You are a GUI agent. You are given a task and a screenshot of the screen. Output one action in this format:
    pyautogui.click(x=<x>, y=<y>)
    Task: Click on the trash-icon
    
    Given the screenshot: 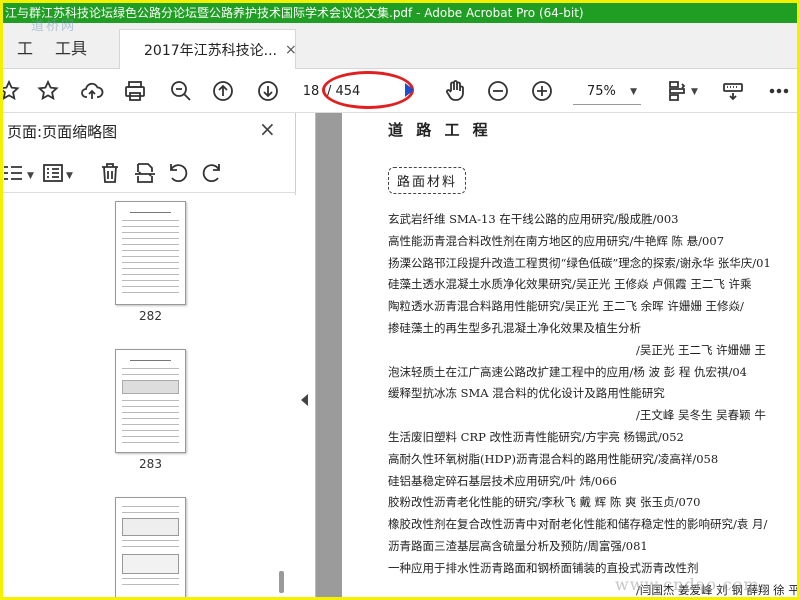 What is the action you would take?
    pyautogui.click(x=110, y=173)
    